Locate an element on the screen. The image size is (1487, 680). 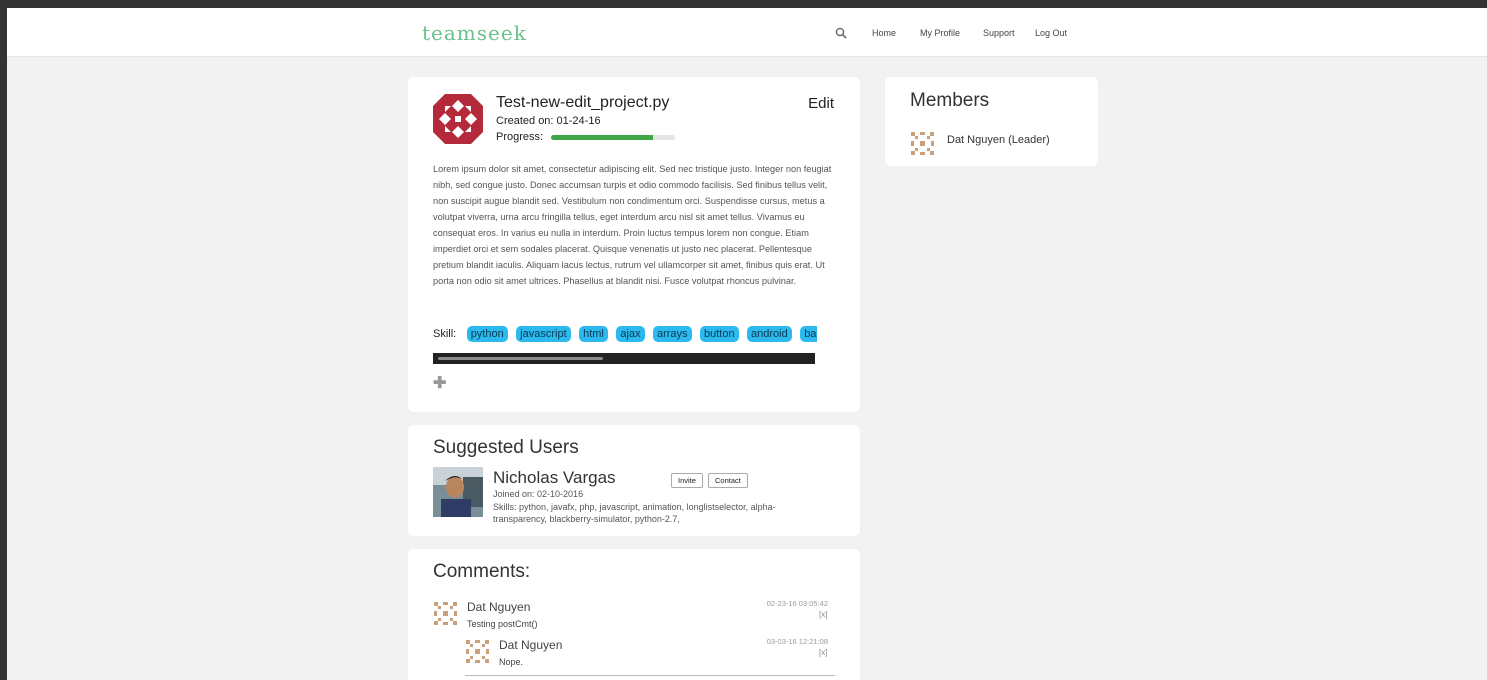
nav-my-profile: My Profile is located at coordinates (940, 33).